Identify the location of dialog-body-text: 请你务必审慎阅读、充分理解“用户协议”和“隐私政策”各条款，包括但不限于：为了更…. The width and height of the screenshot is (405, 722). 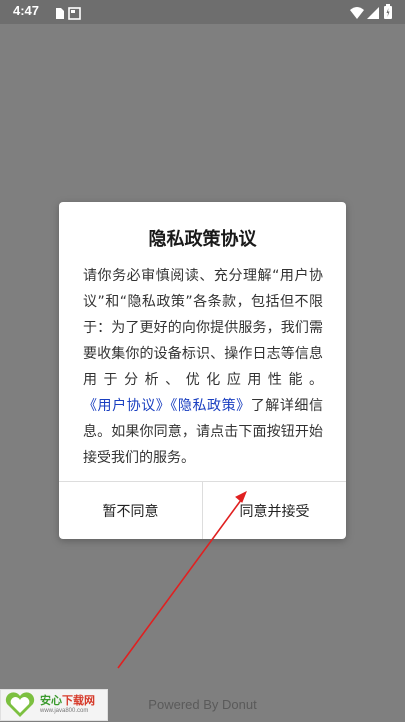
(203, 328).